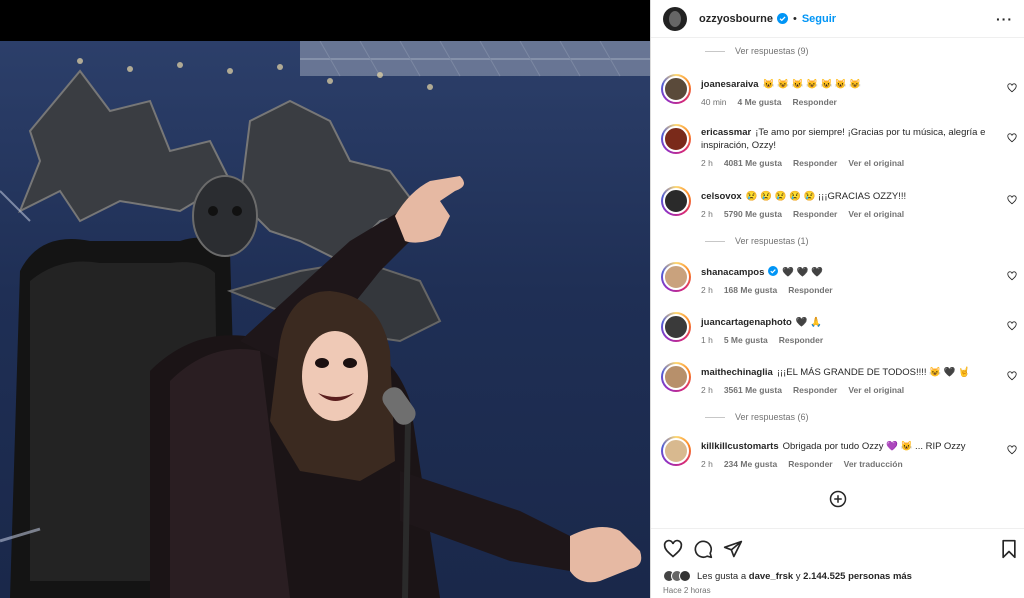 The image size is (1024, 598). Describe the element at coordinates (721, 196) in the screenshot. I see `comment-username: celsovox` at that location.